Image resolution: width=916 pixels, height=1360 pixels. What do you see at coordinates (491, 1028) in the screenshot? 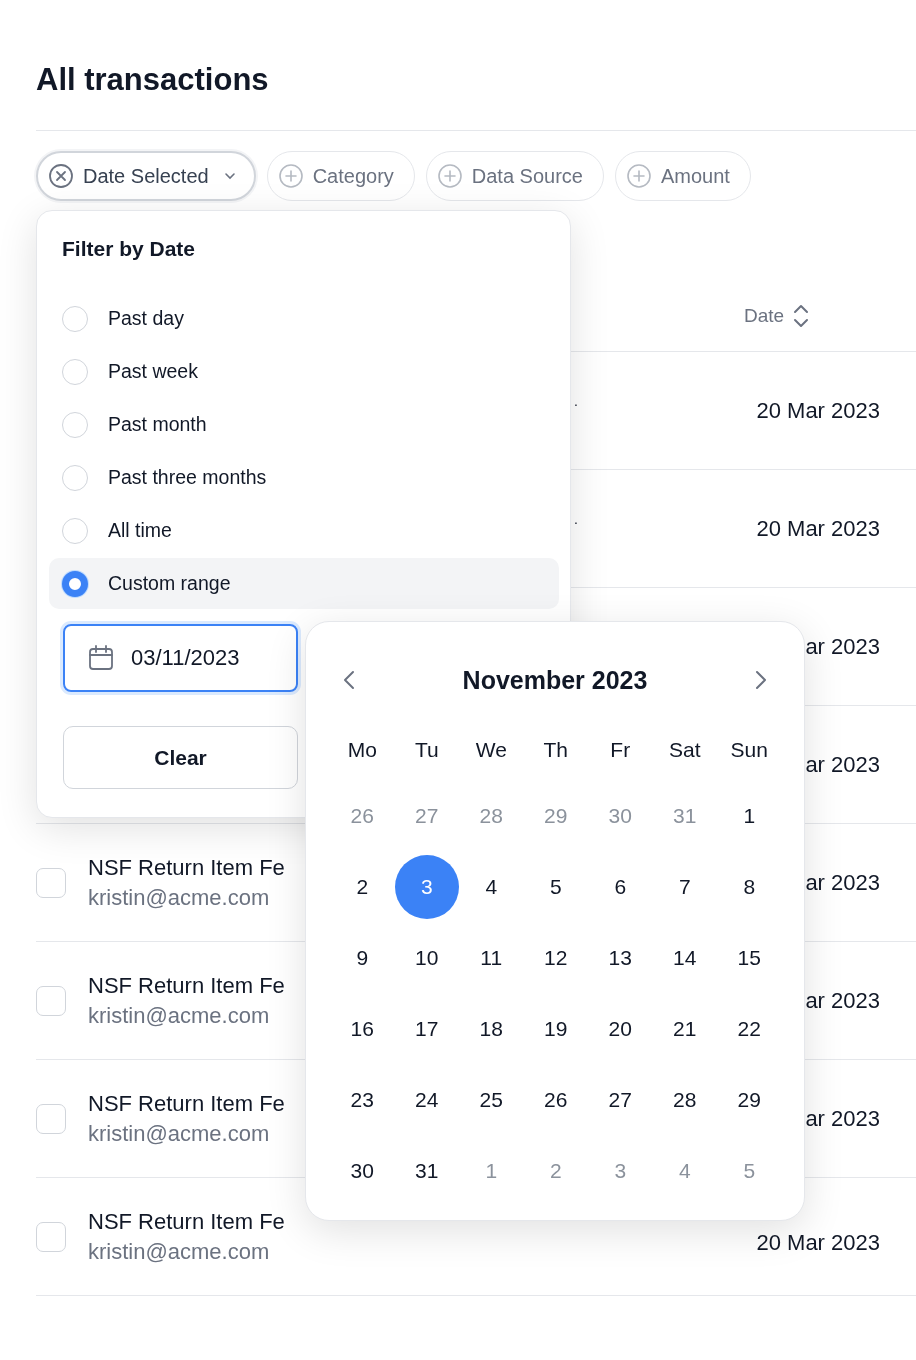
I see `calendar-day: 18` at bounding box center [491, 1028].